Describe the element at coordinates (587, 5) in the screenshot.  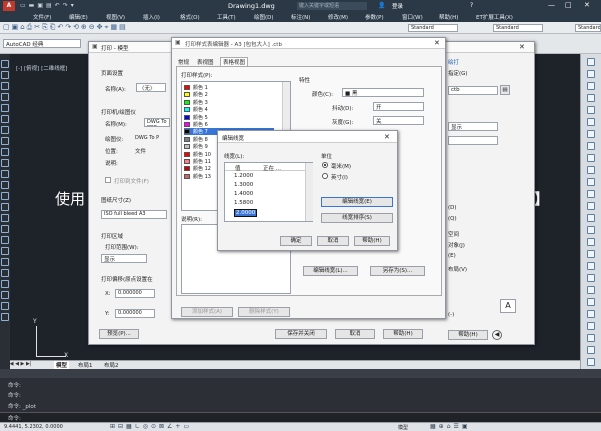
I see `close-button: ✕` at that location.